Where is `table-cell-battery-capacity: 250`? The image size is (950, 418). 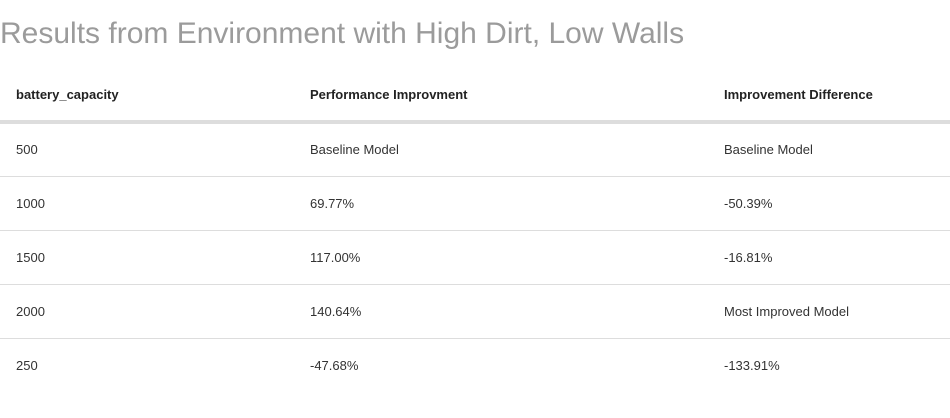 table-cell-battery-capacity: 250 is located at coordinates (27, 365).